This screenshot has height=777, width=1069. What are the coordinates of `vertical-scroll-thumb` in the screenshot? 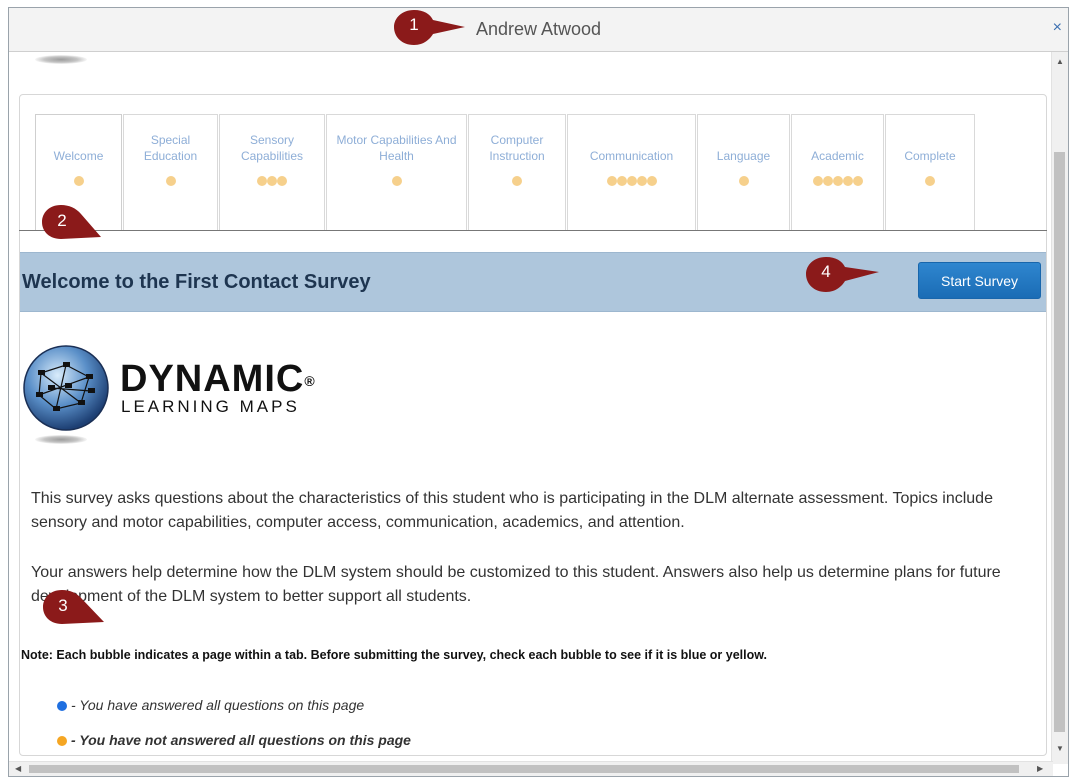 It's located at (1059, 442).